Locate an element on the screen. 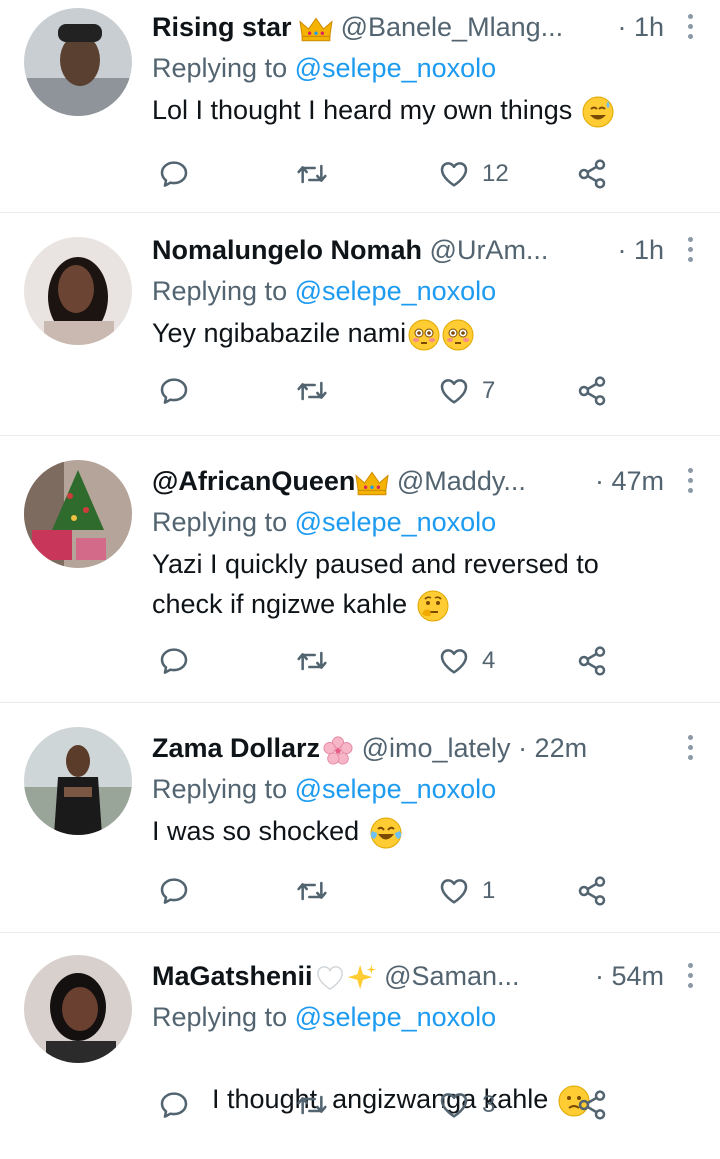 The image size is (720, 1159). tweet-actions: 3 is located at coordinates (387, 1105).